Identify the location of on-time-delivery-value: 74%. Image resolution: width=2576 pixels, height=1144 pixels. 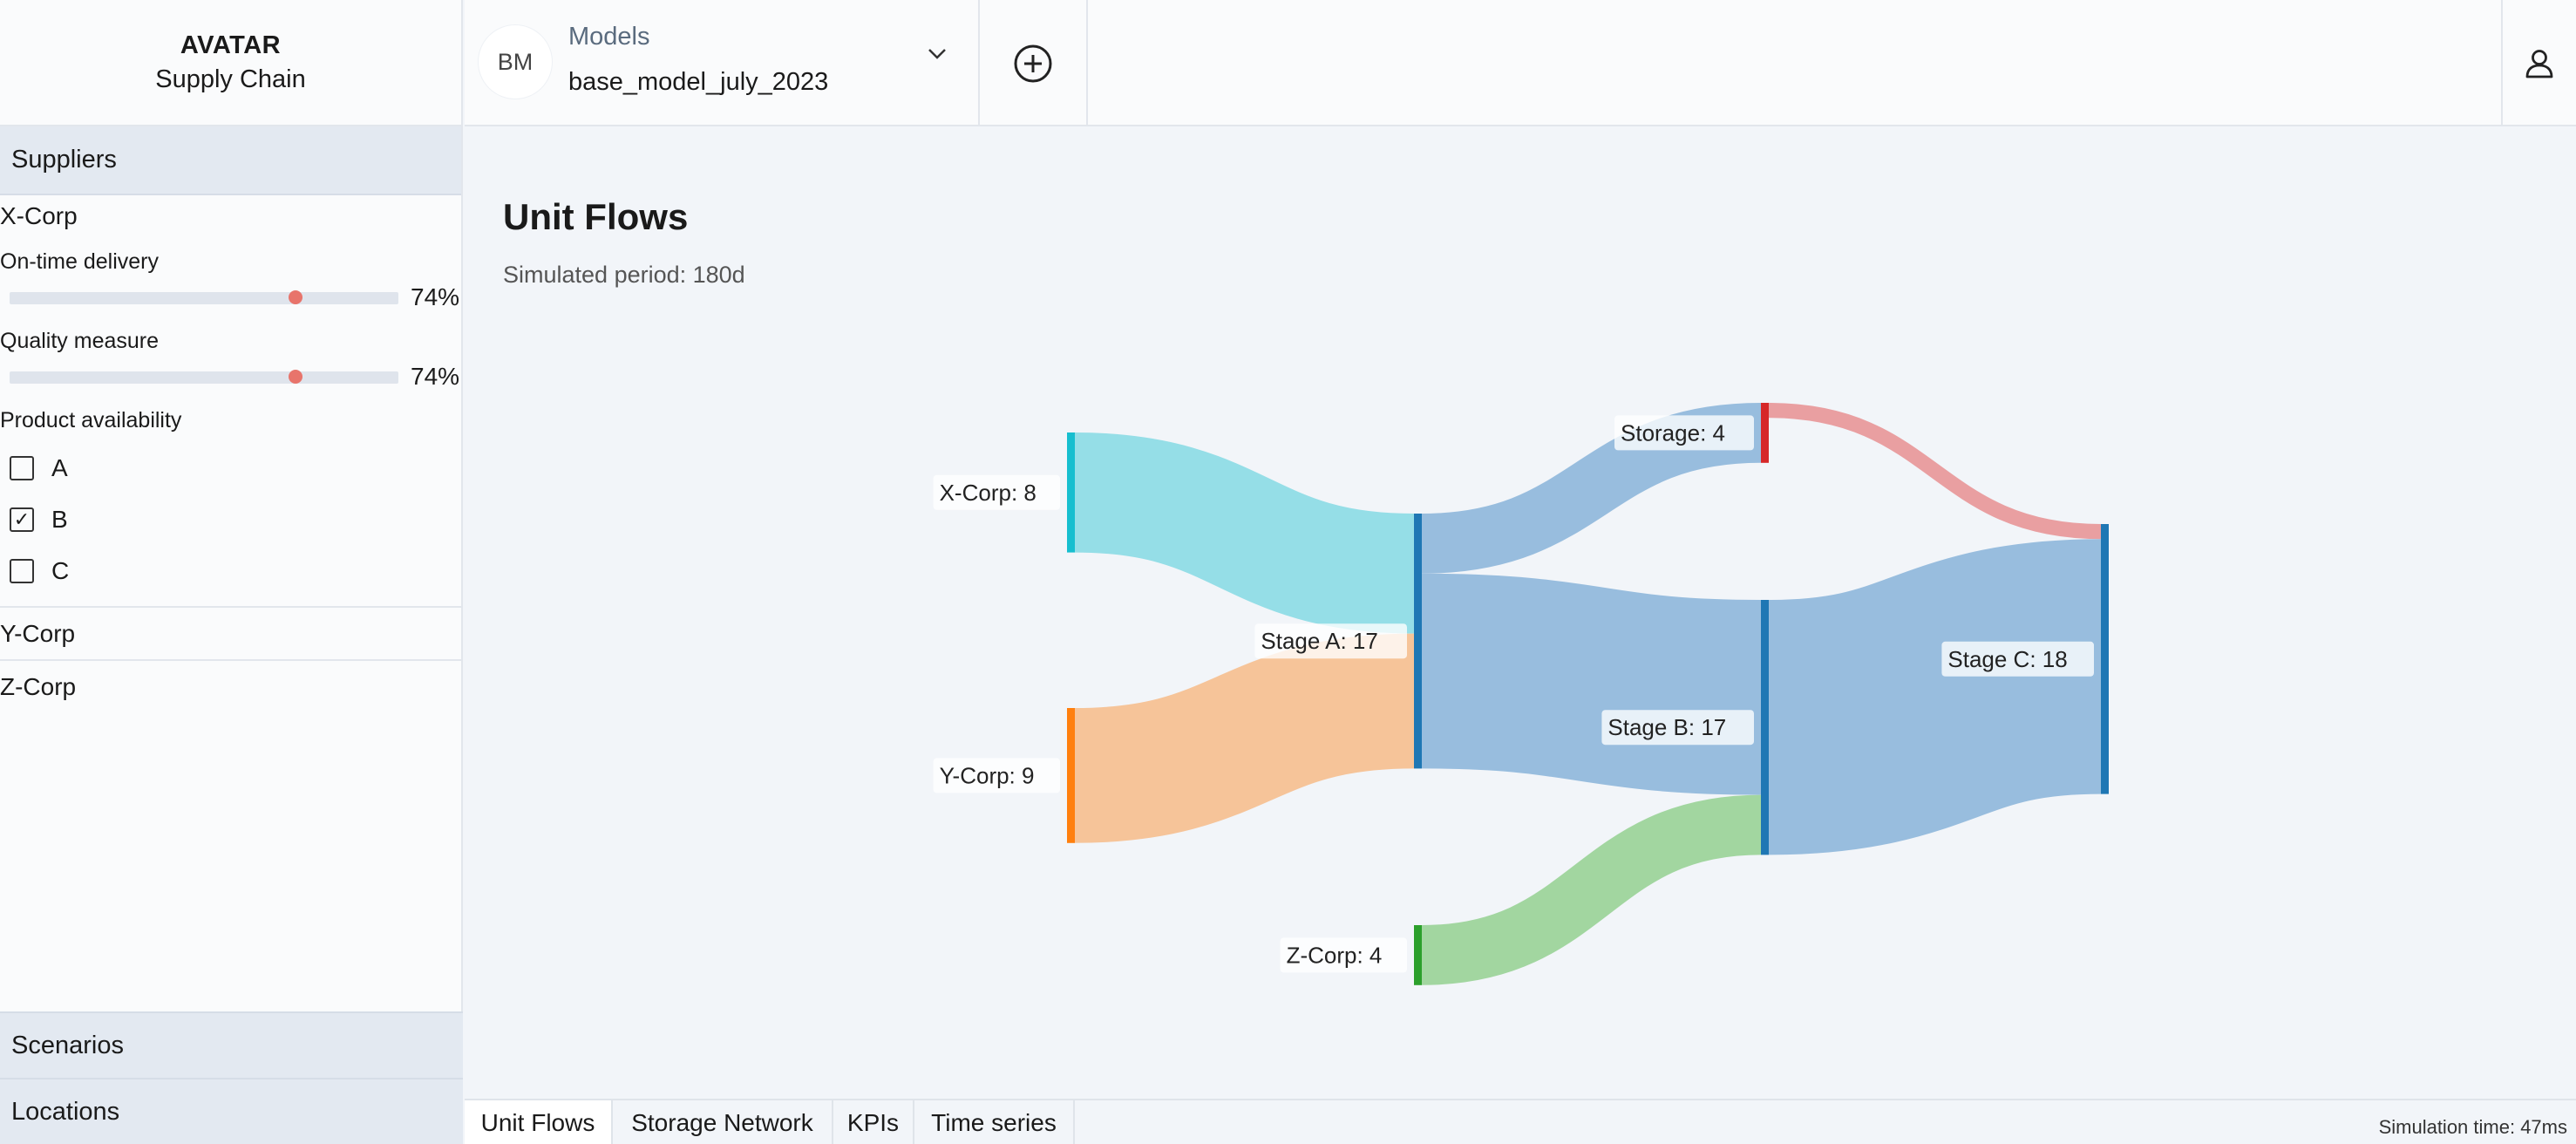
(435, 296).